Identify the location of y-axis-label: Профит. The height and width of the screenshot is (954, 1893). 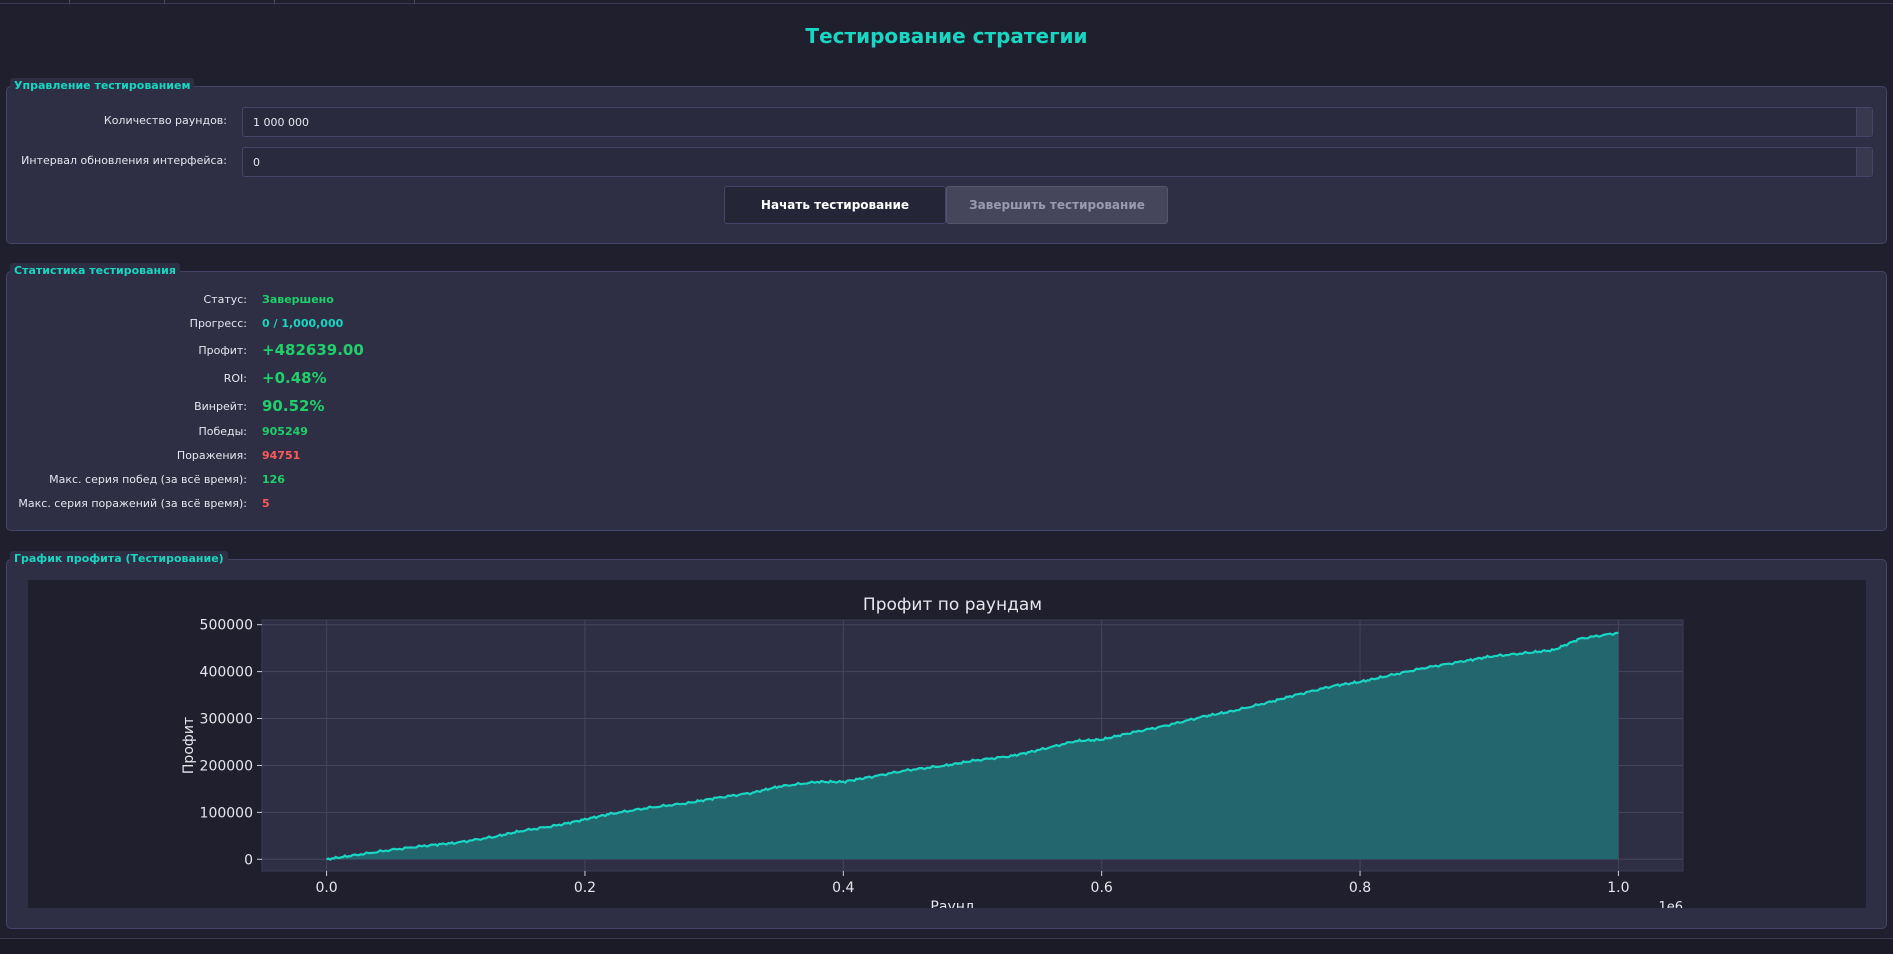
(189, 745).